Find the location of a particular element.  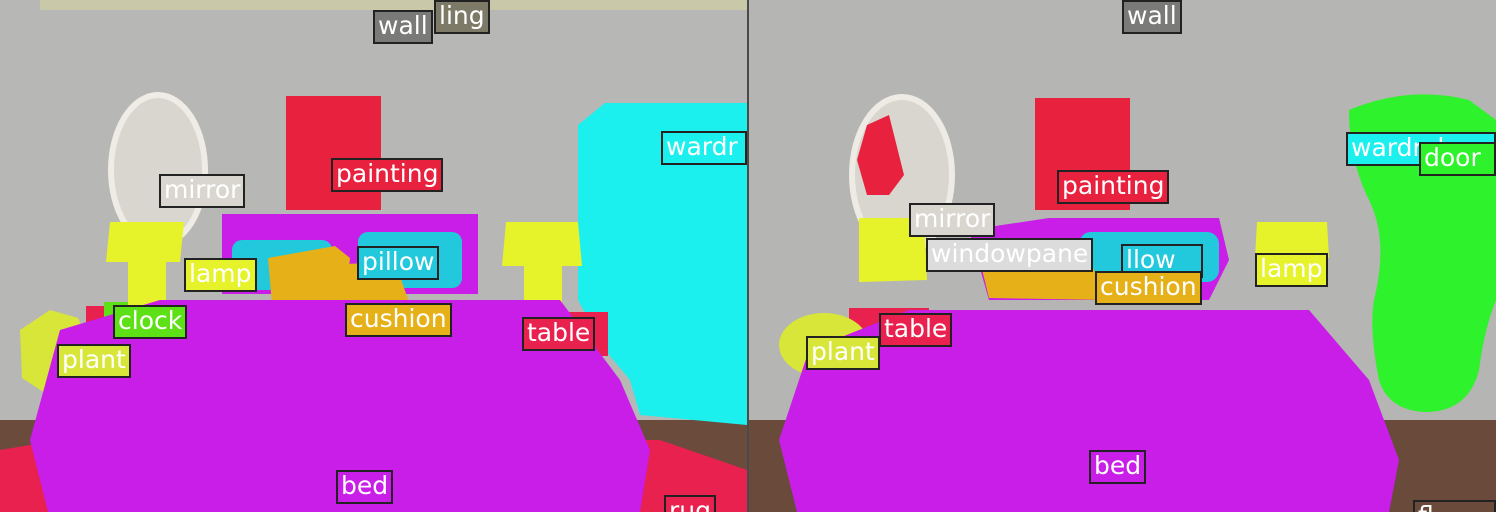

label-pillow: pillow is located at coordinates (398, 263).